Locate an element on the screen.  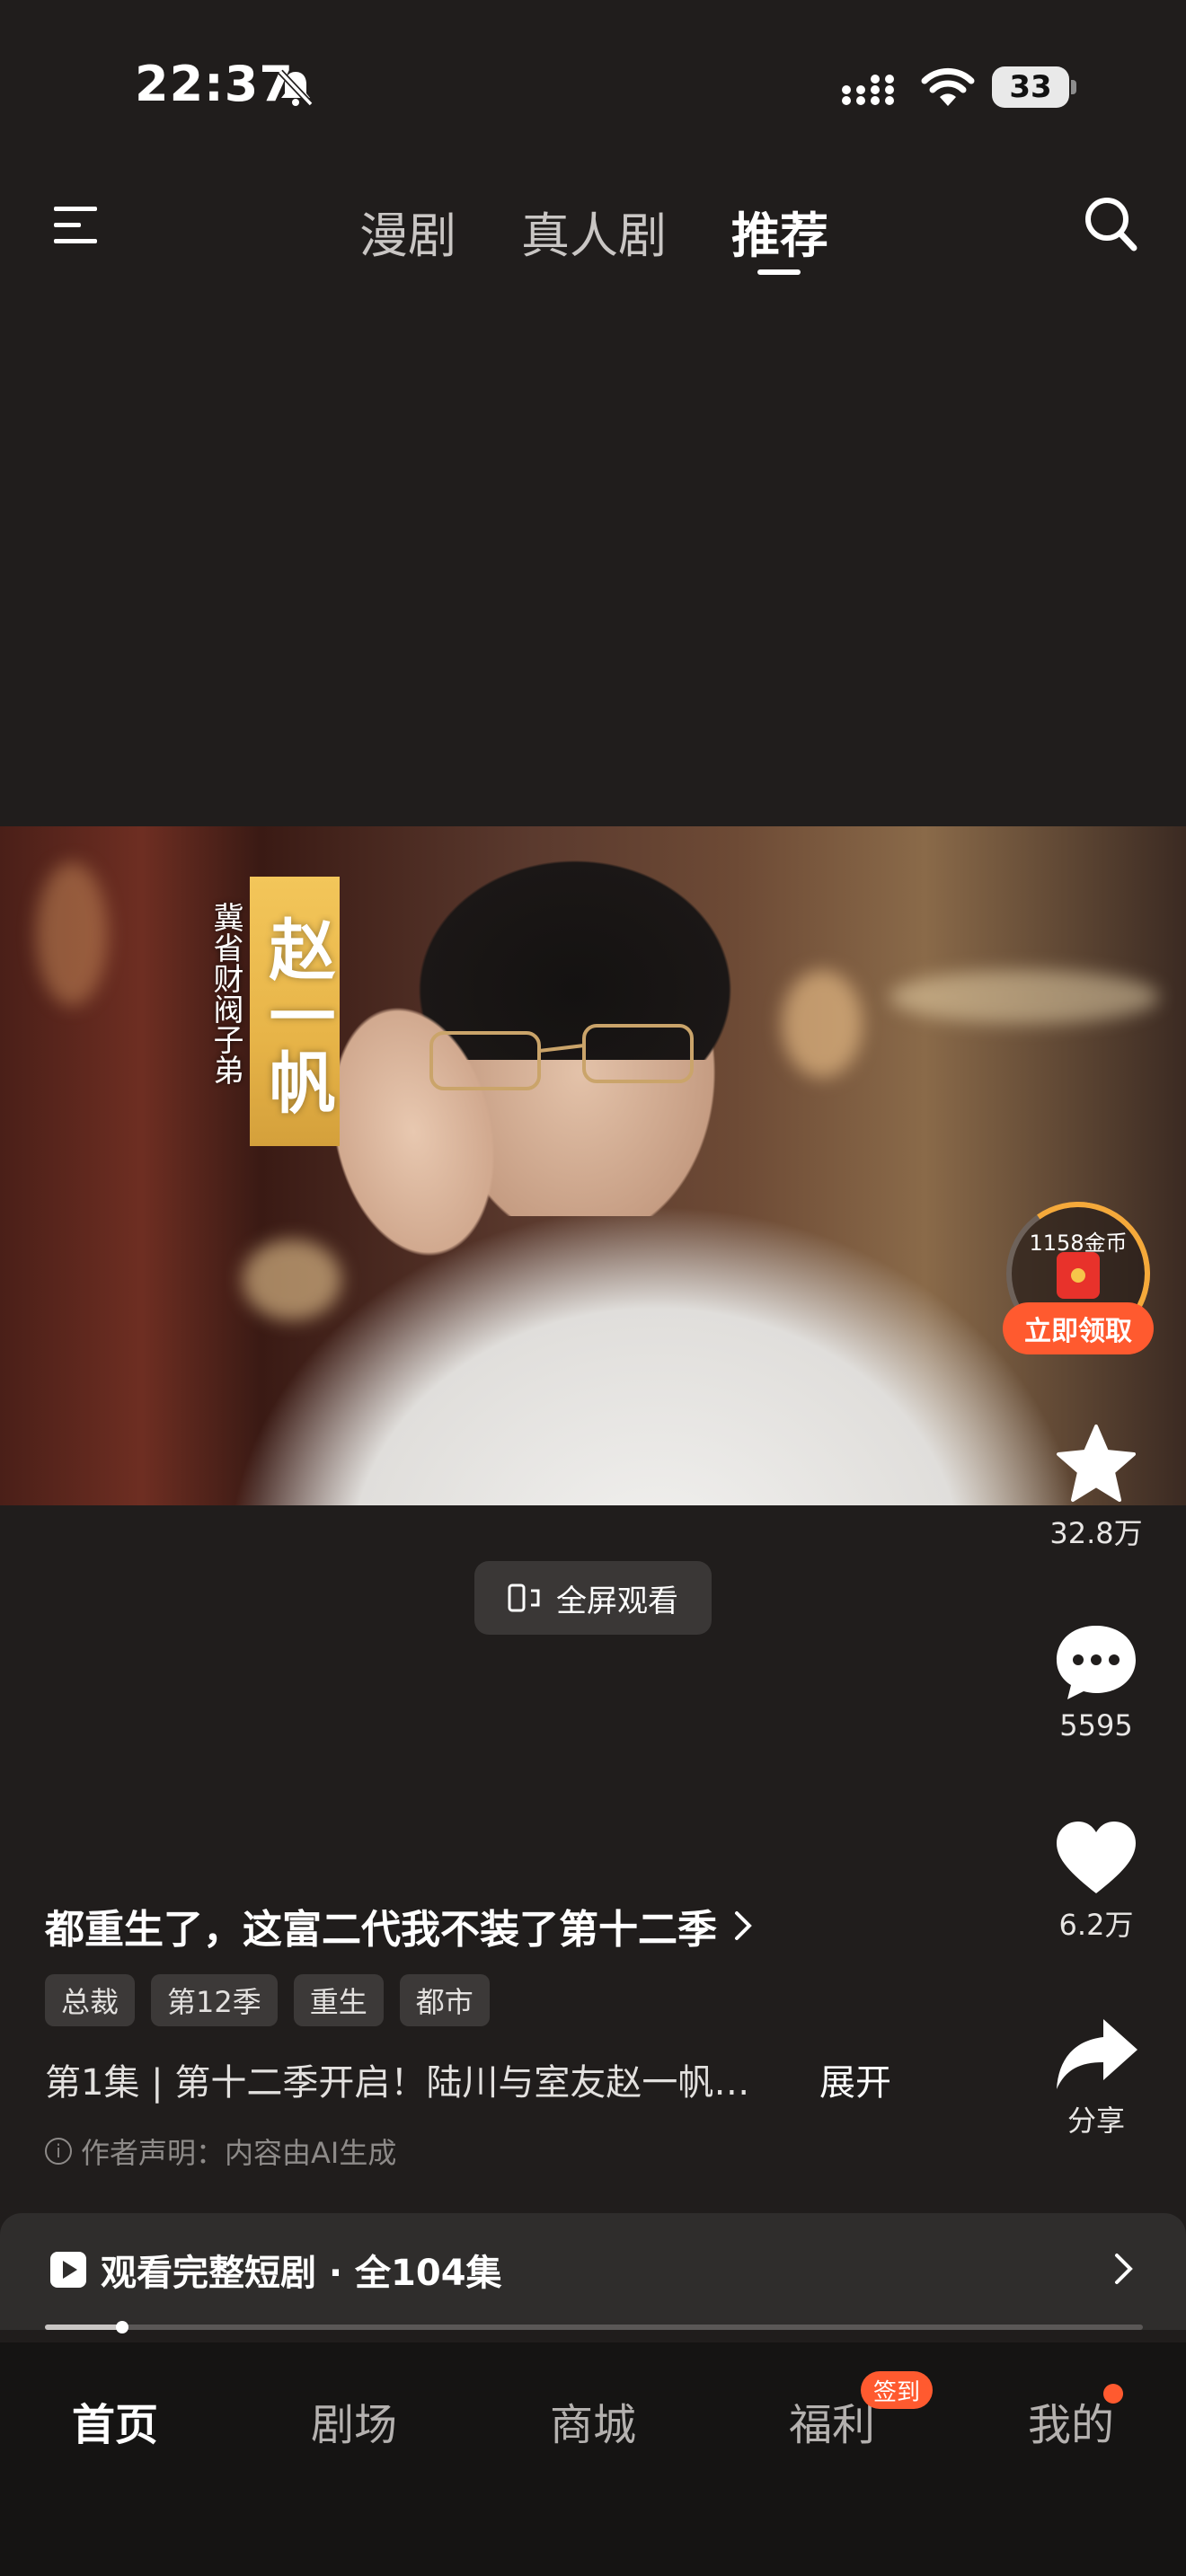
coin-reward-widget: 1158金币 立即领取 is located at coordinates (1078, 1273).